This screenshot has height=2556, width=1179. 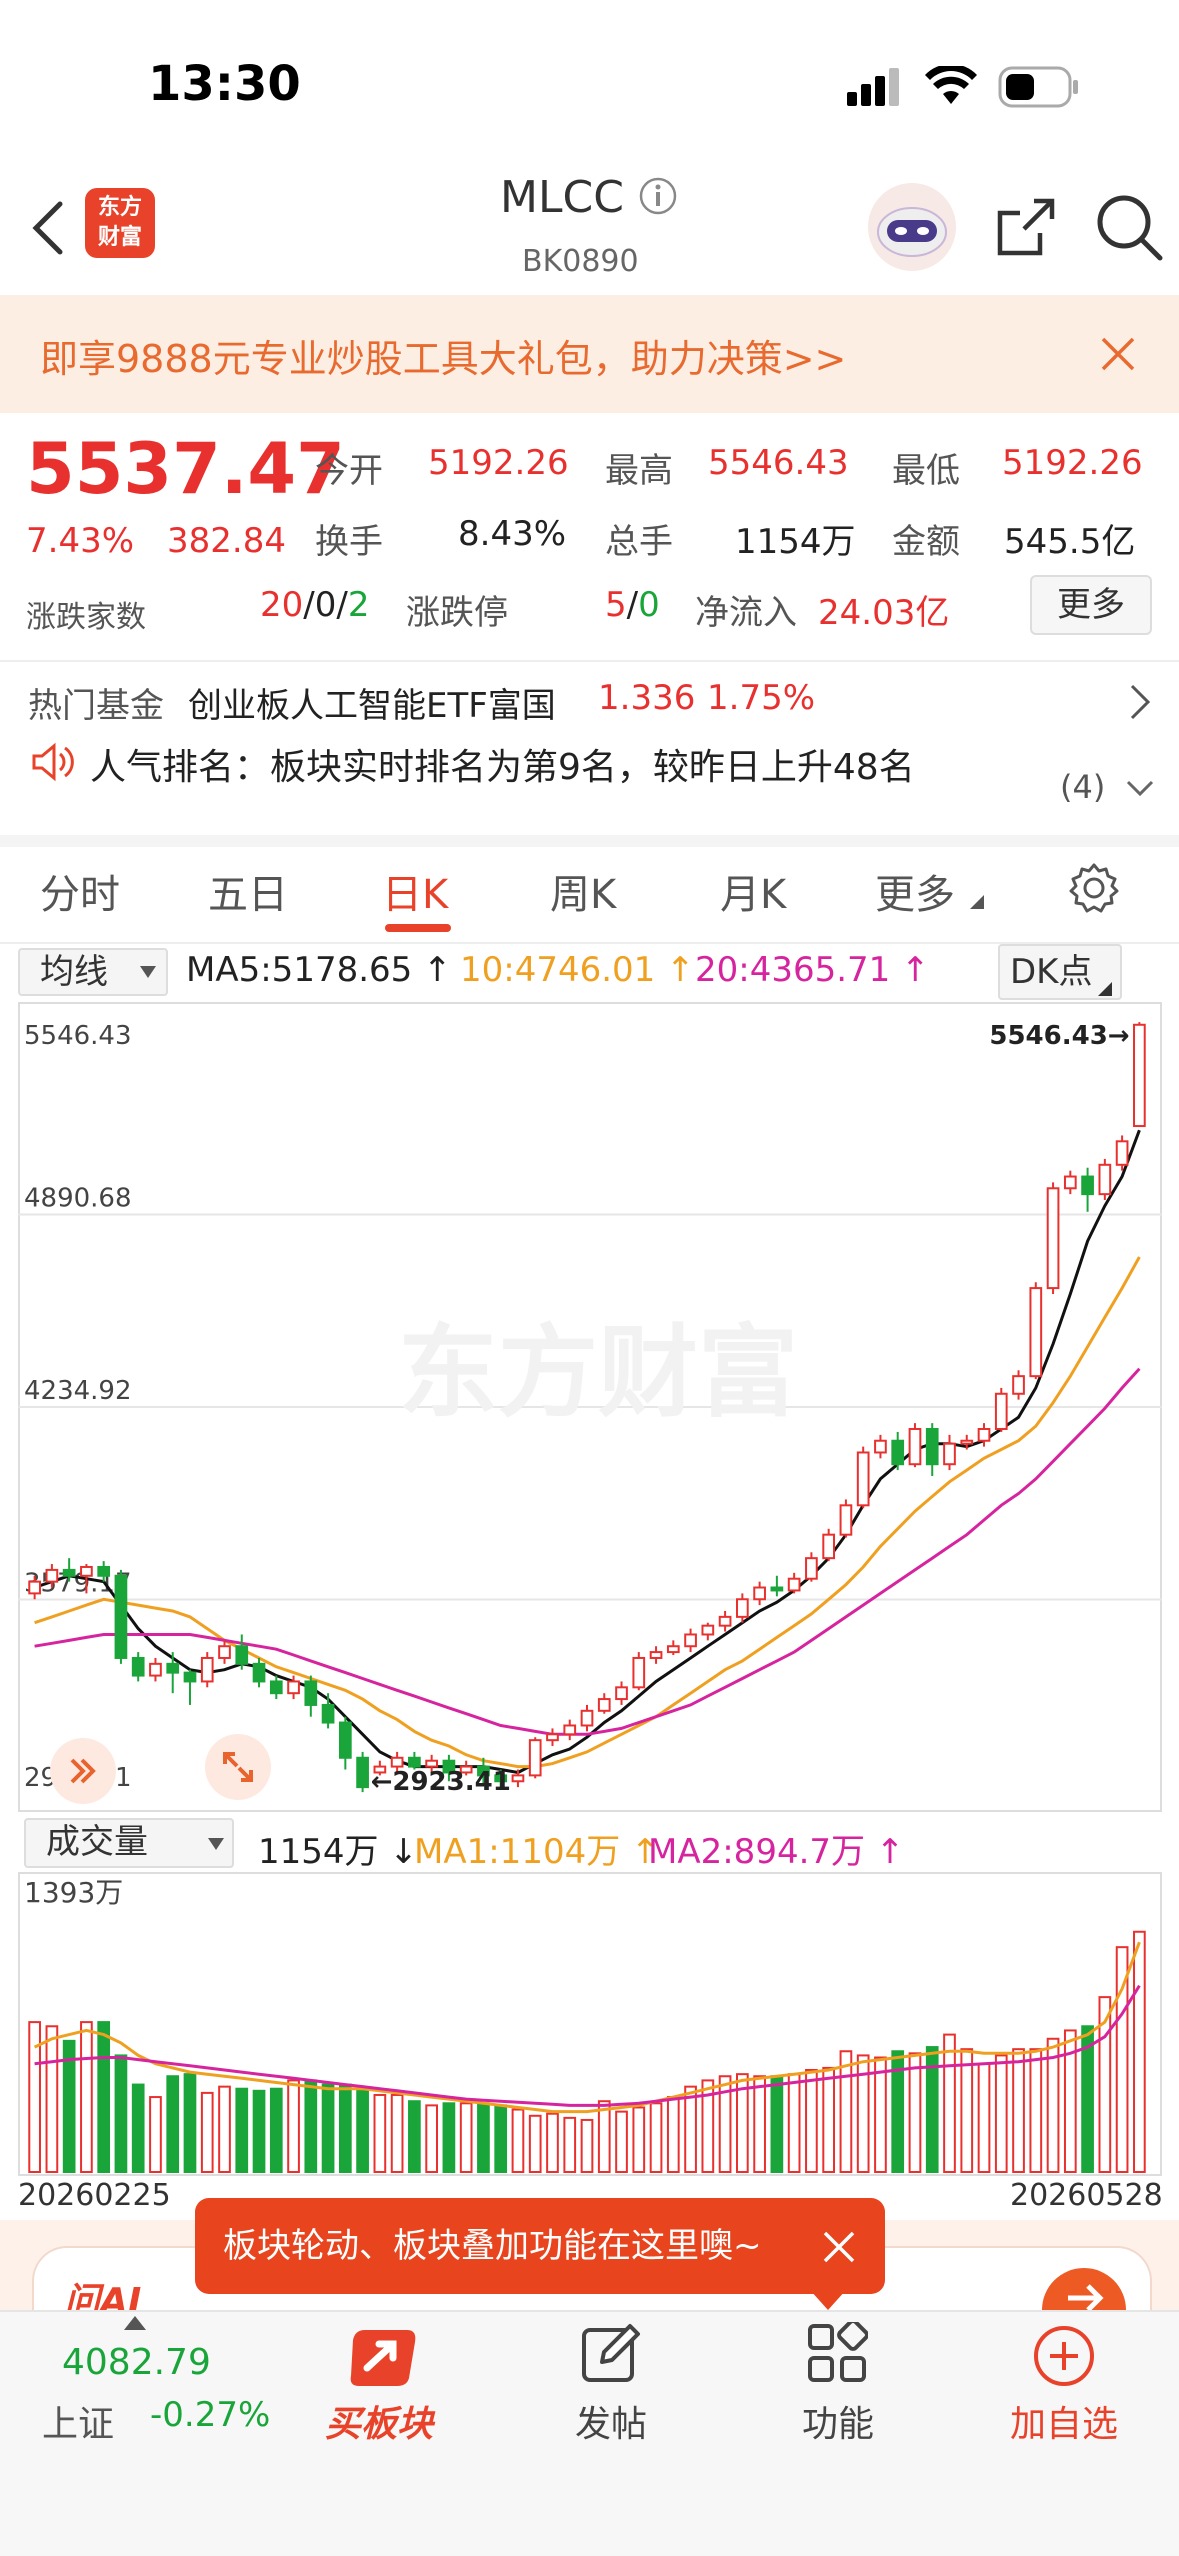 I want to click on more-button: 更多, so click(x=1091, y=605).